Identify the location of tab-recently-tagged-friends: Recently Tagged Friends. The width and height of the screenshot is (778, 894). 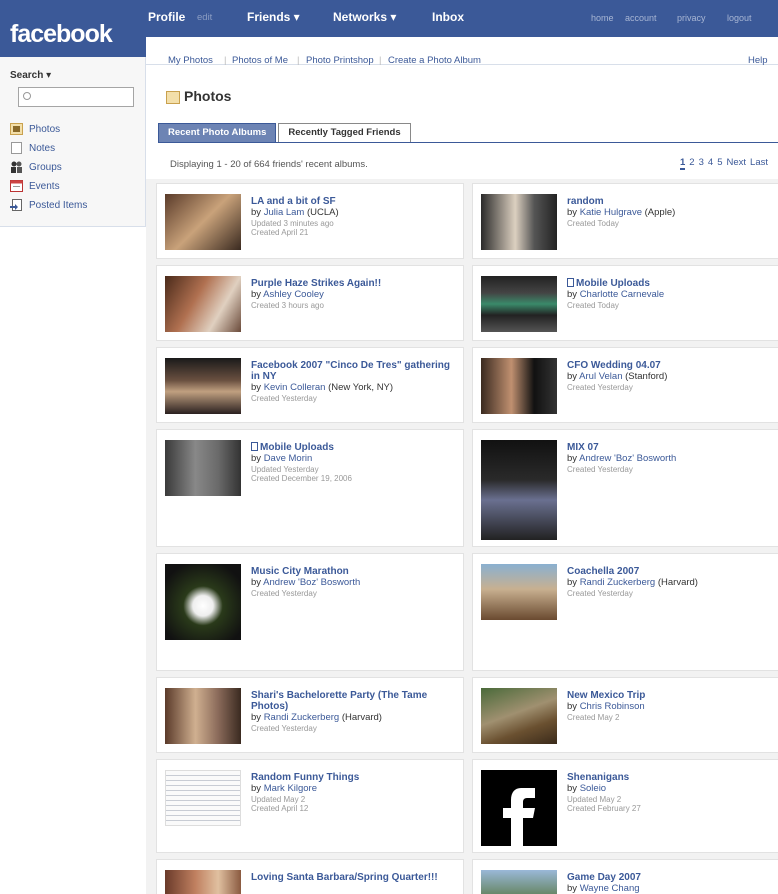
(344, 133).